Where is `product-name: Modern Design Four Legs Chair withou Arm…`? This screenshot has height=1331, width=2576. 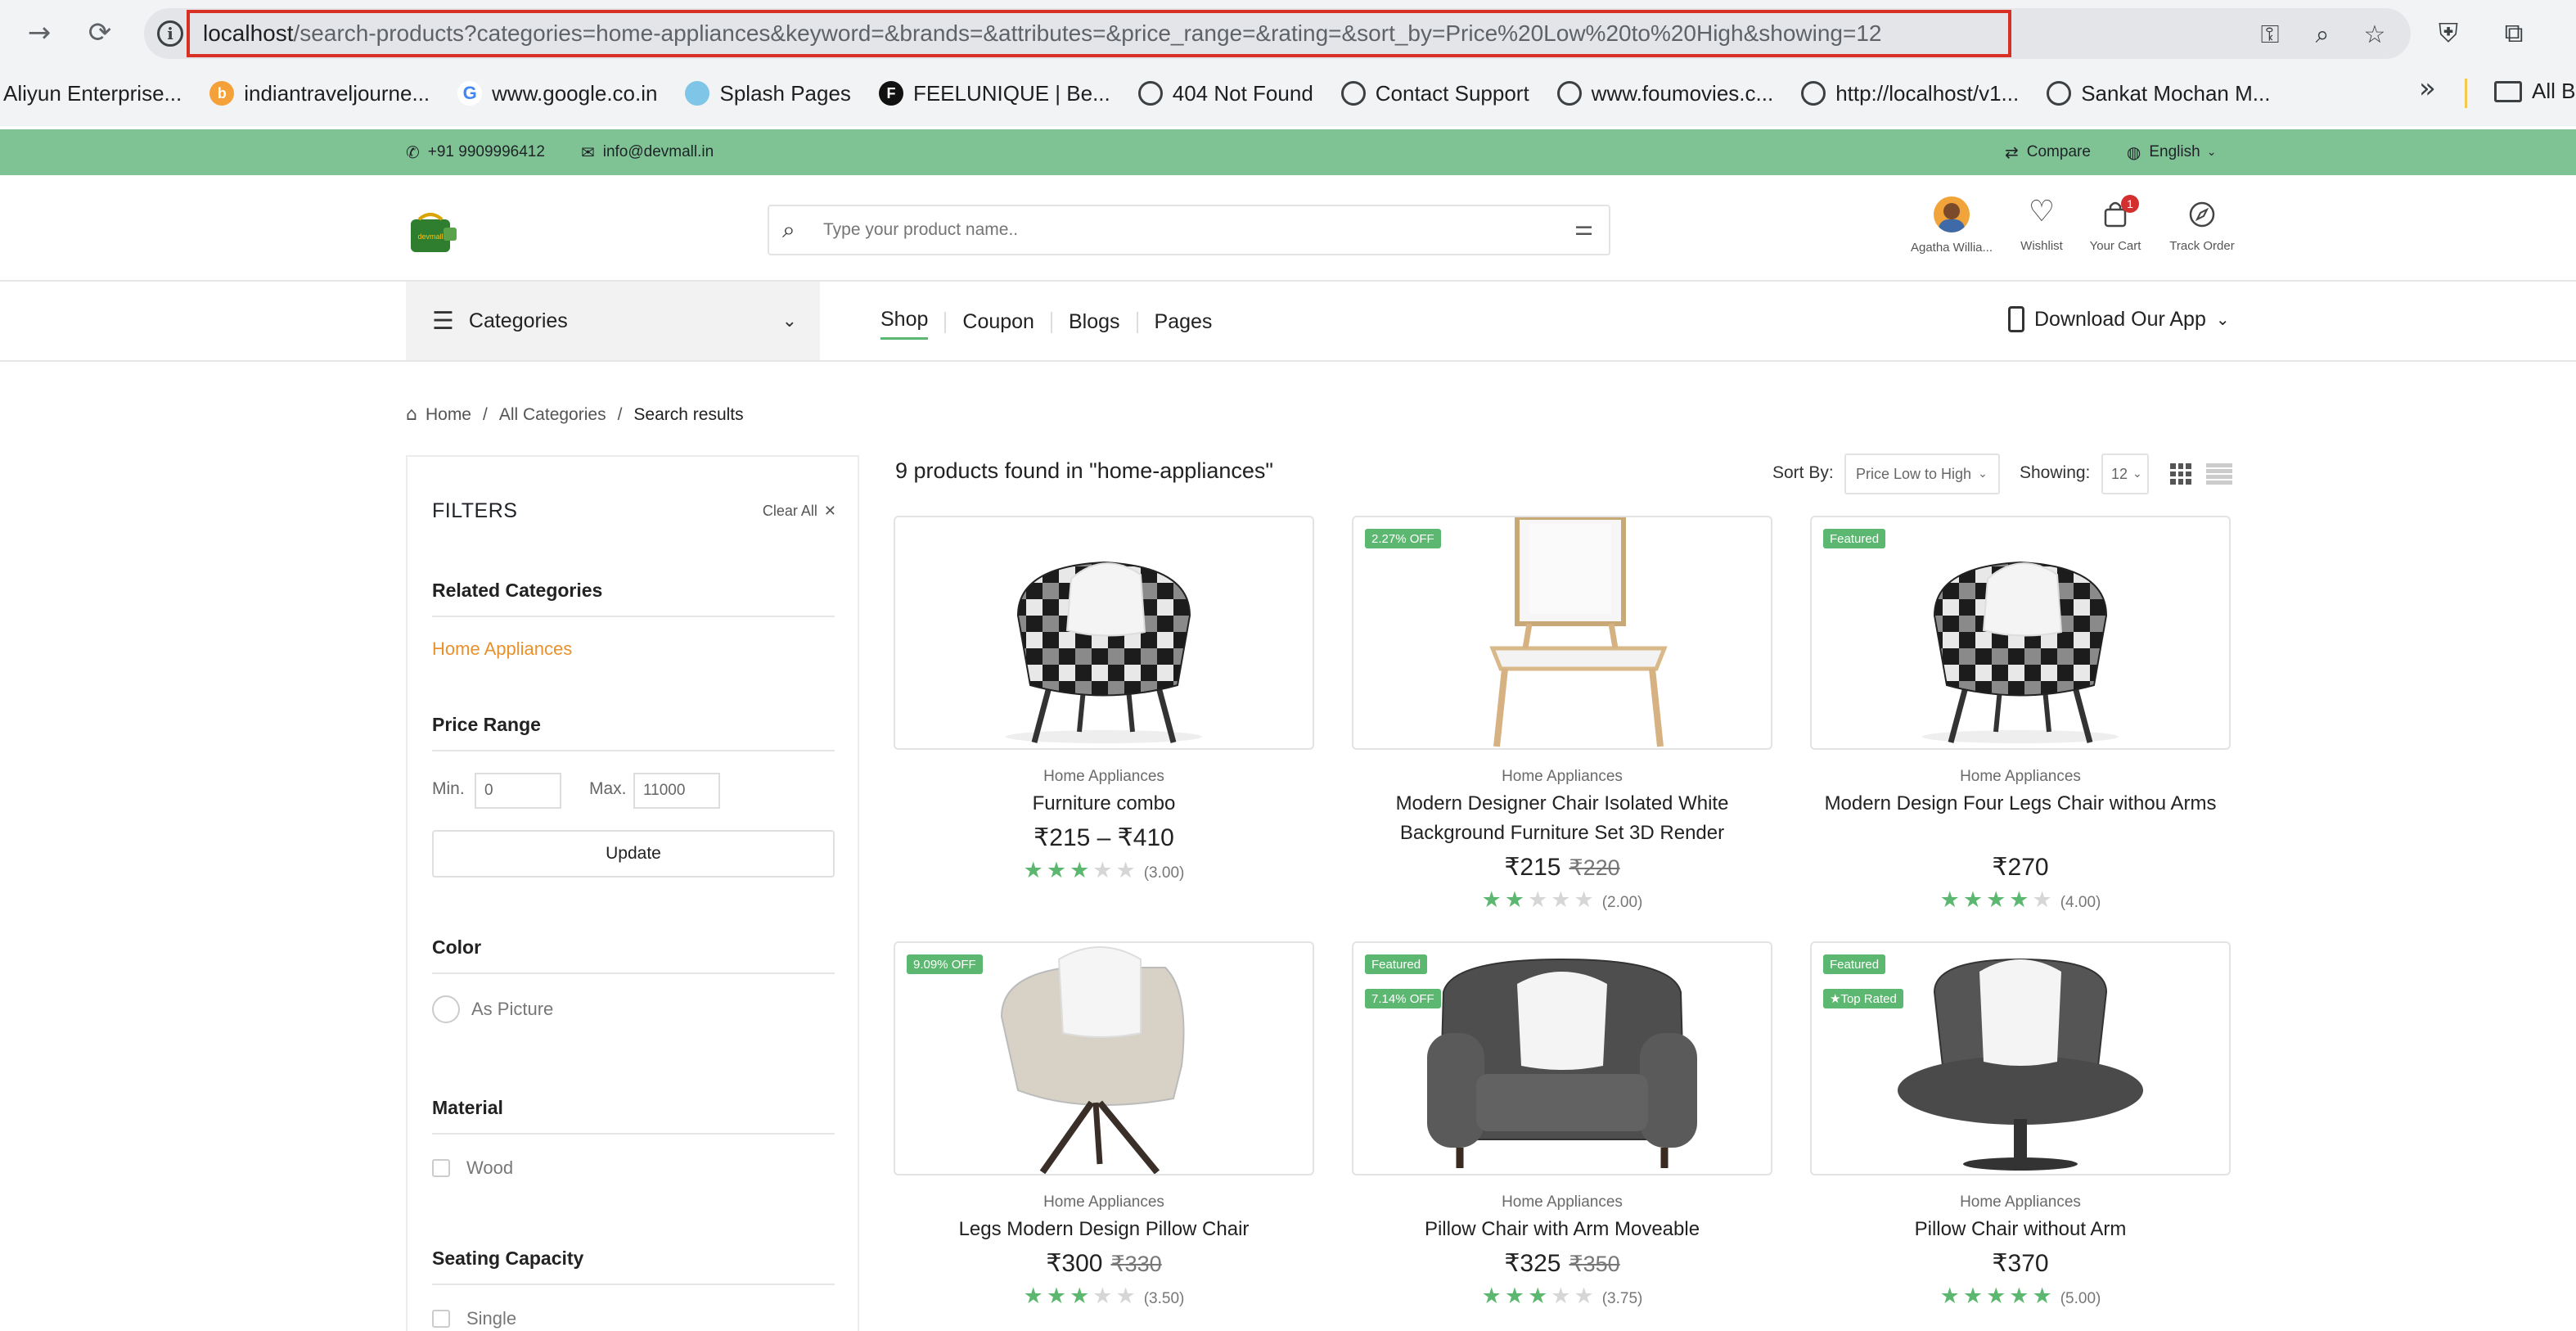
product-name: Modern Design Four Legs Chair withou Arm… is located at coordinates (2021, 804).